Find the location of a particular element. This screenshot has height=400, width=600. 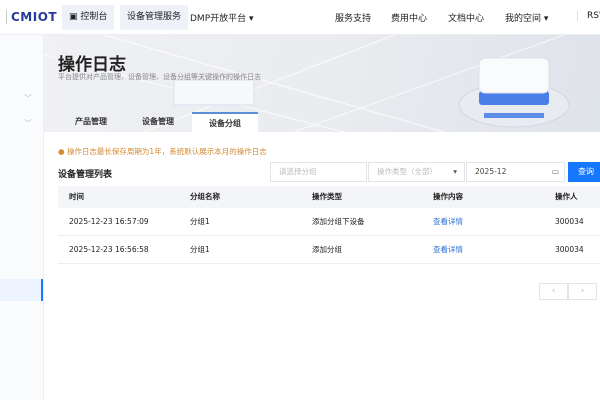

tab-product: 产品管理 is located at coordinates (91, 122).